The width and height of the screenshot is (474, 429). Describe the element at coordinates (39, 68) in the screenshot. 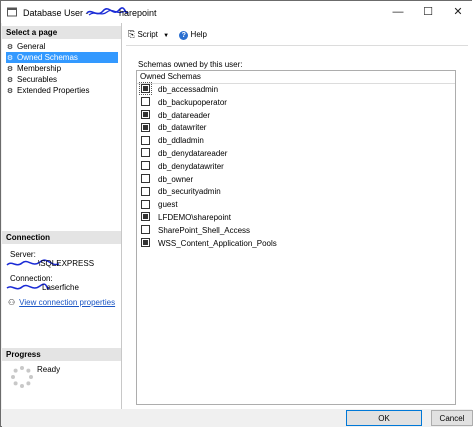

I see `page-item-label: Membership` at that location.